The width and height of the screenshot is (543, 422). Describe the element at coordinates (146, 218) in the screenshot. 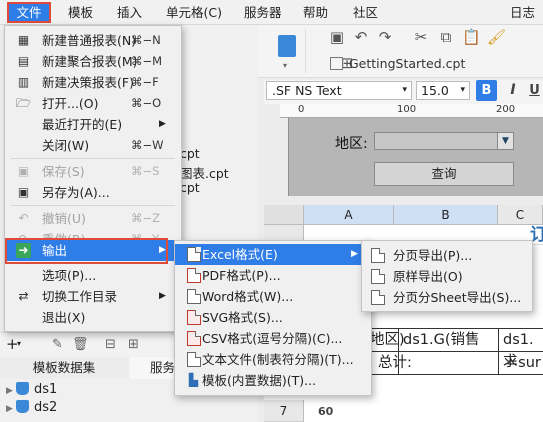

I see `menu-item-shortcut: ⌘−Z` at that location.